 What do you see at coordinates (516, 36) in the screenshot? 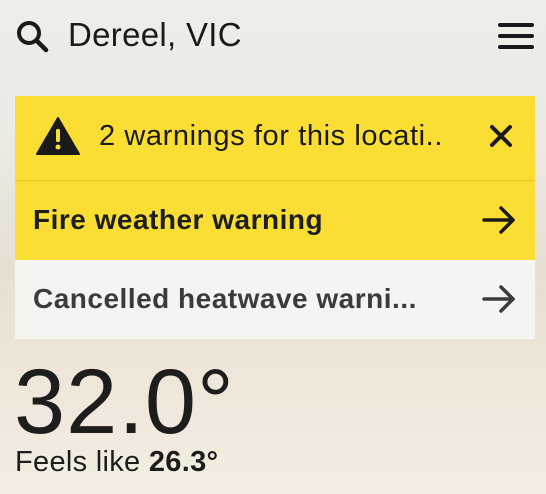
I see `menu-button` at bounding box center [516, 36].